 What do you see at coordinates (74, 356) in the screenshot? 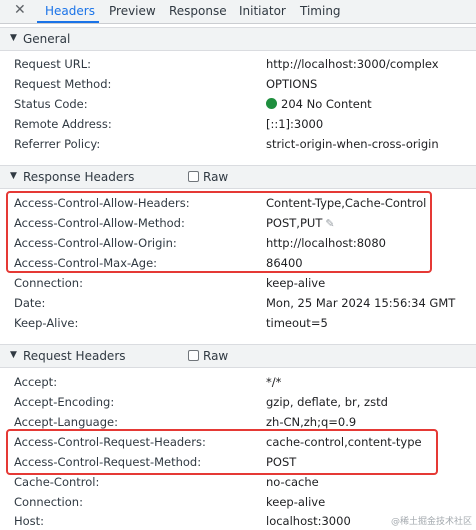
I see `section-title: Request Headers` at bounding box center [74, 356].